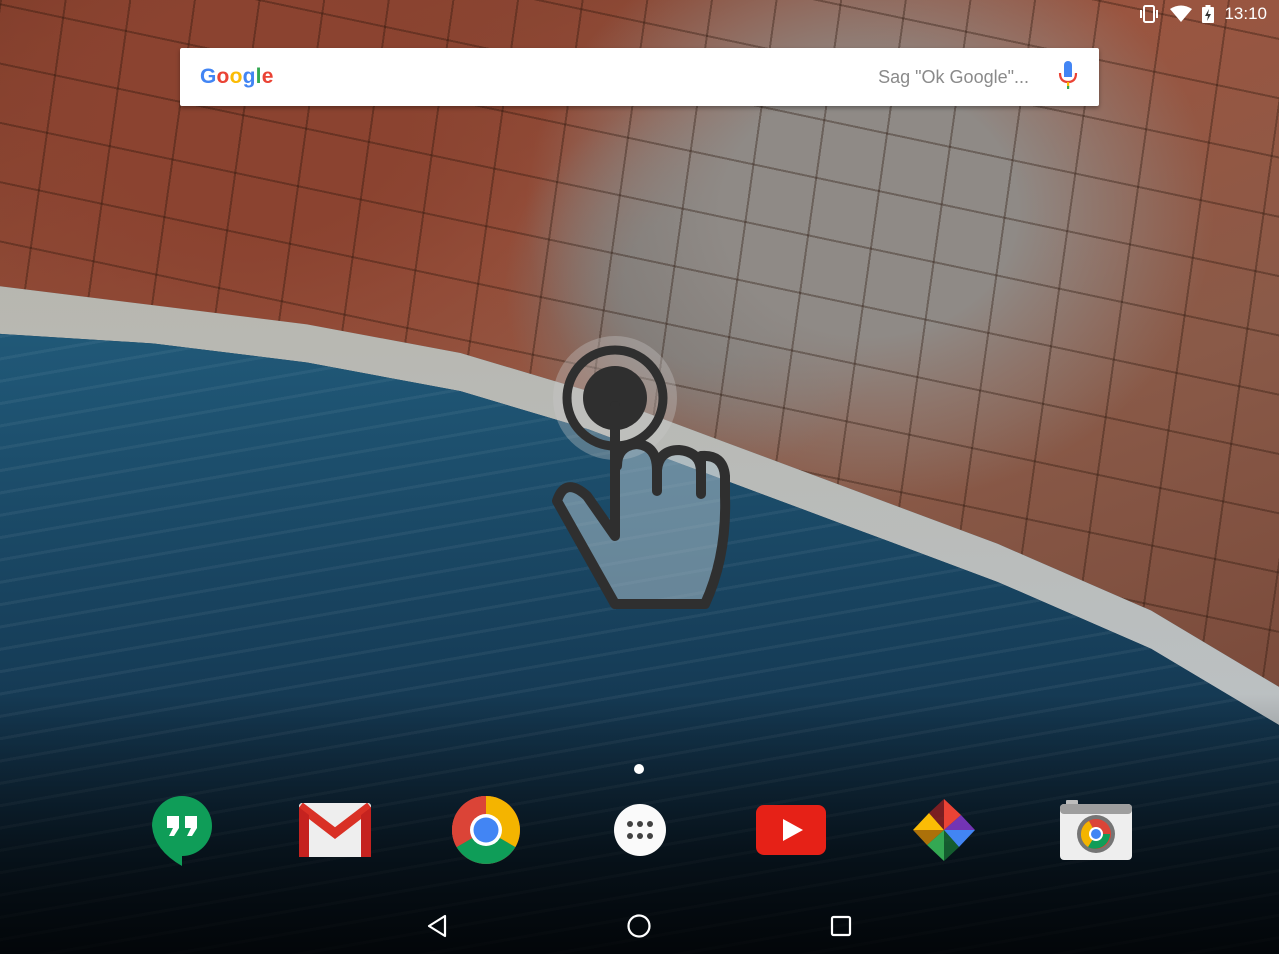  What do you see at coordinates (249, 76) in the screenshot?
I see `logo-letter: g` at bounding box center [249, 76].